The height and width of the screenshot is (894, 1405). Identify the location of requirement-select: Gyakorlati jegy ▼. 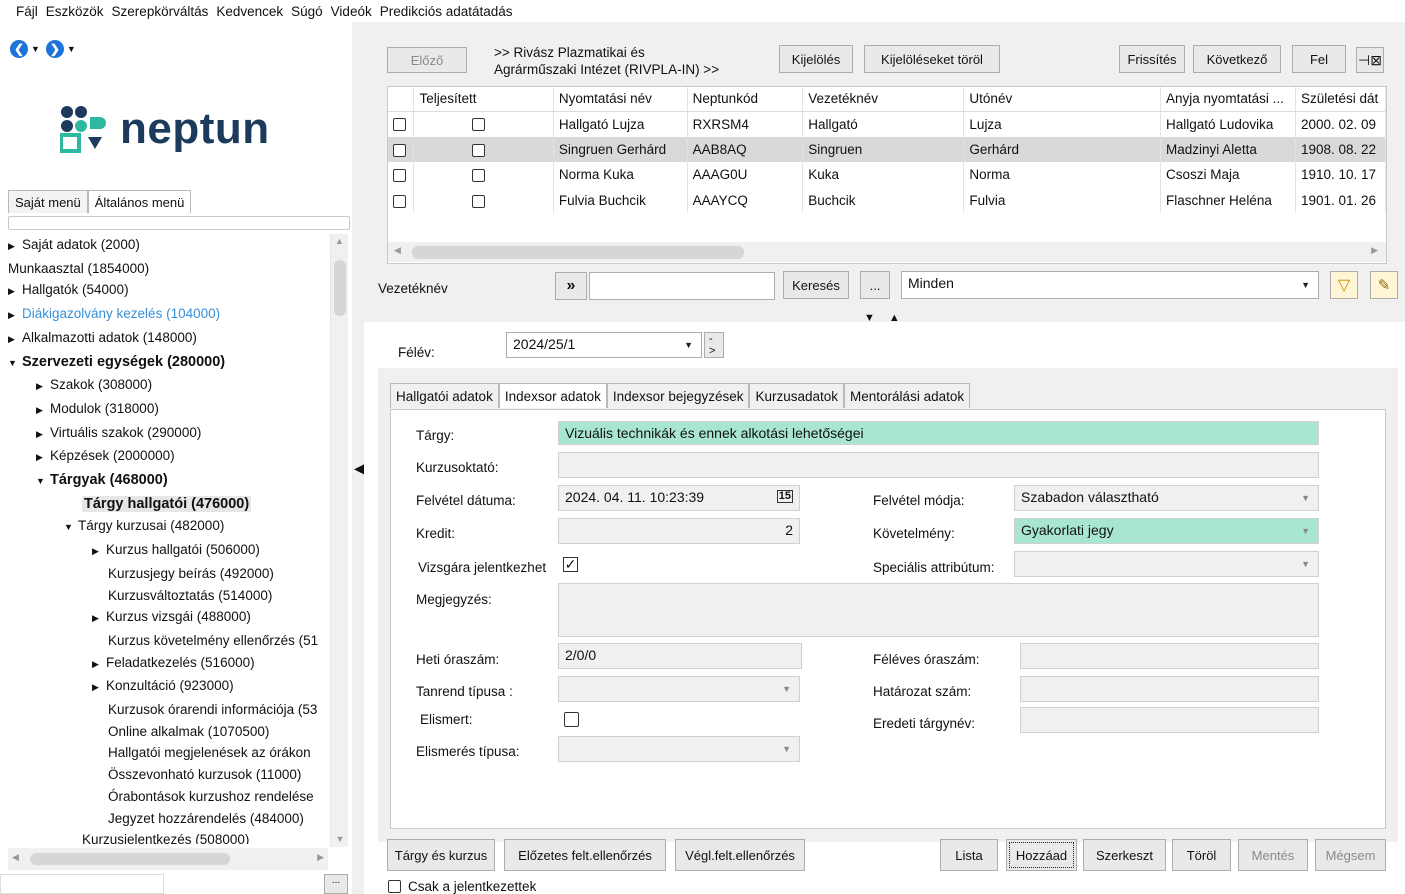
(1166, 531).